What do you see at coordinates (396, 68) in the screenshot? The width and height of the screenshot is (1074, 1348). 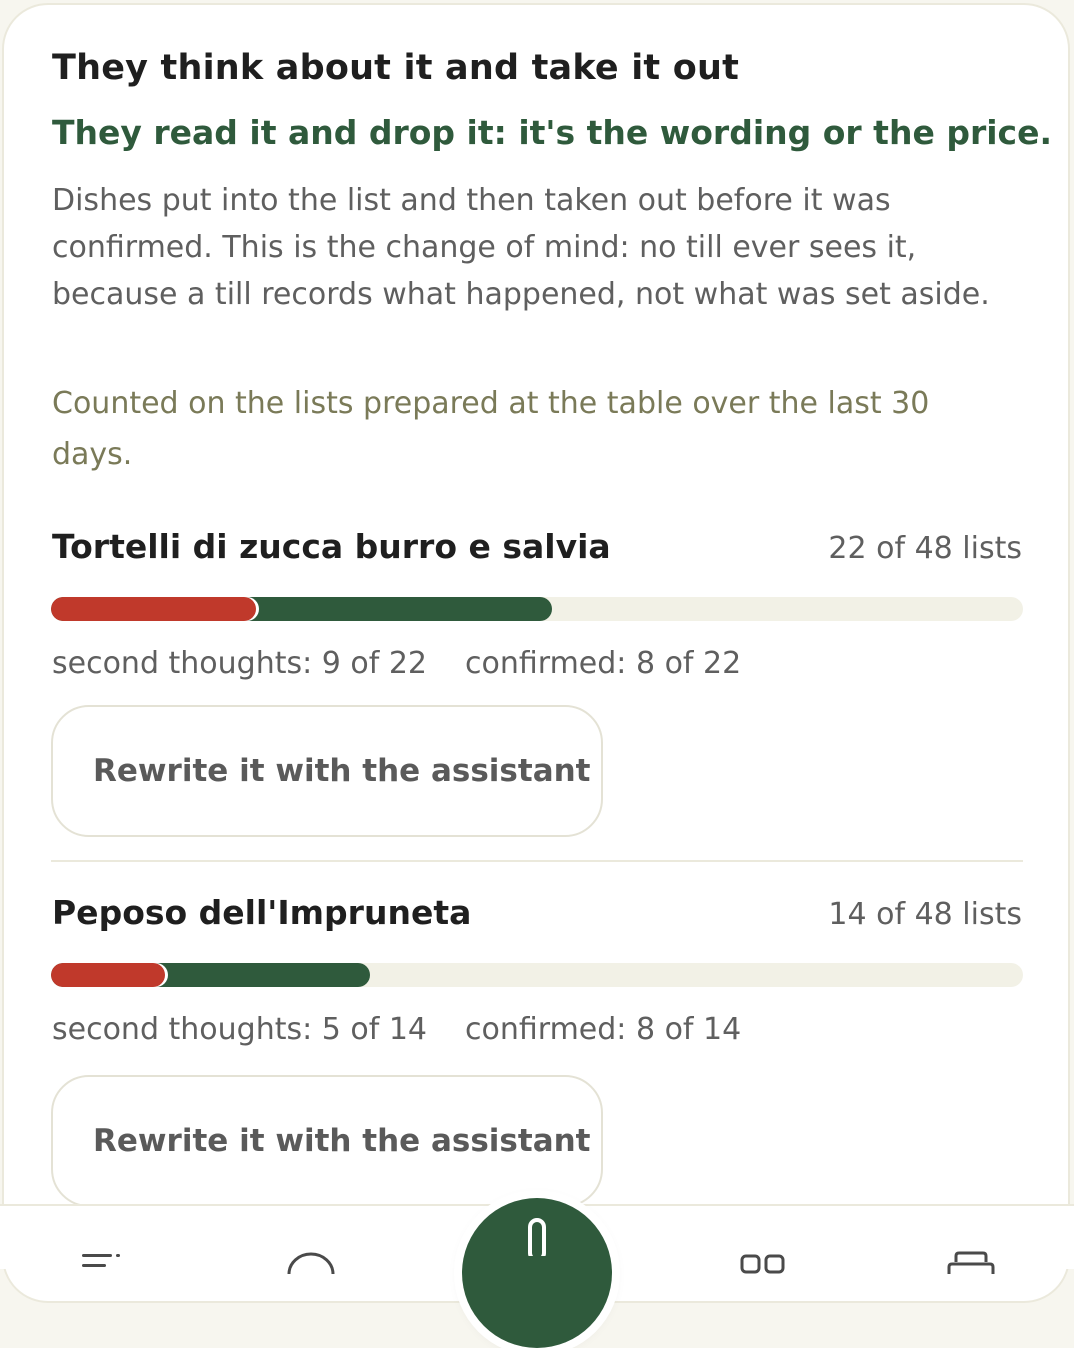 I see `section-title: They think about it and take it out` at bounding box center [396, 68].